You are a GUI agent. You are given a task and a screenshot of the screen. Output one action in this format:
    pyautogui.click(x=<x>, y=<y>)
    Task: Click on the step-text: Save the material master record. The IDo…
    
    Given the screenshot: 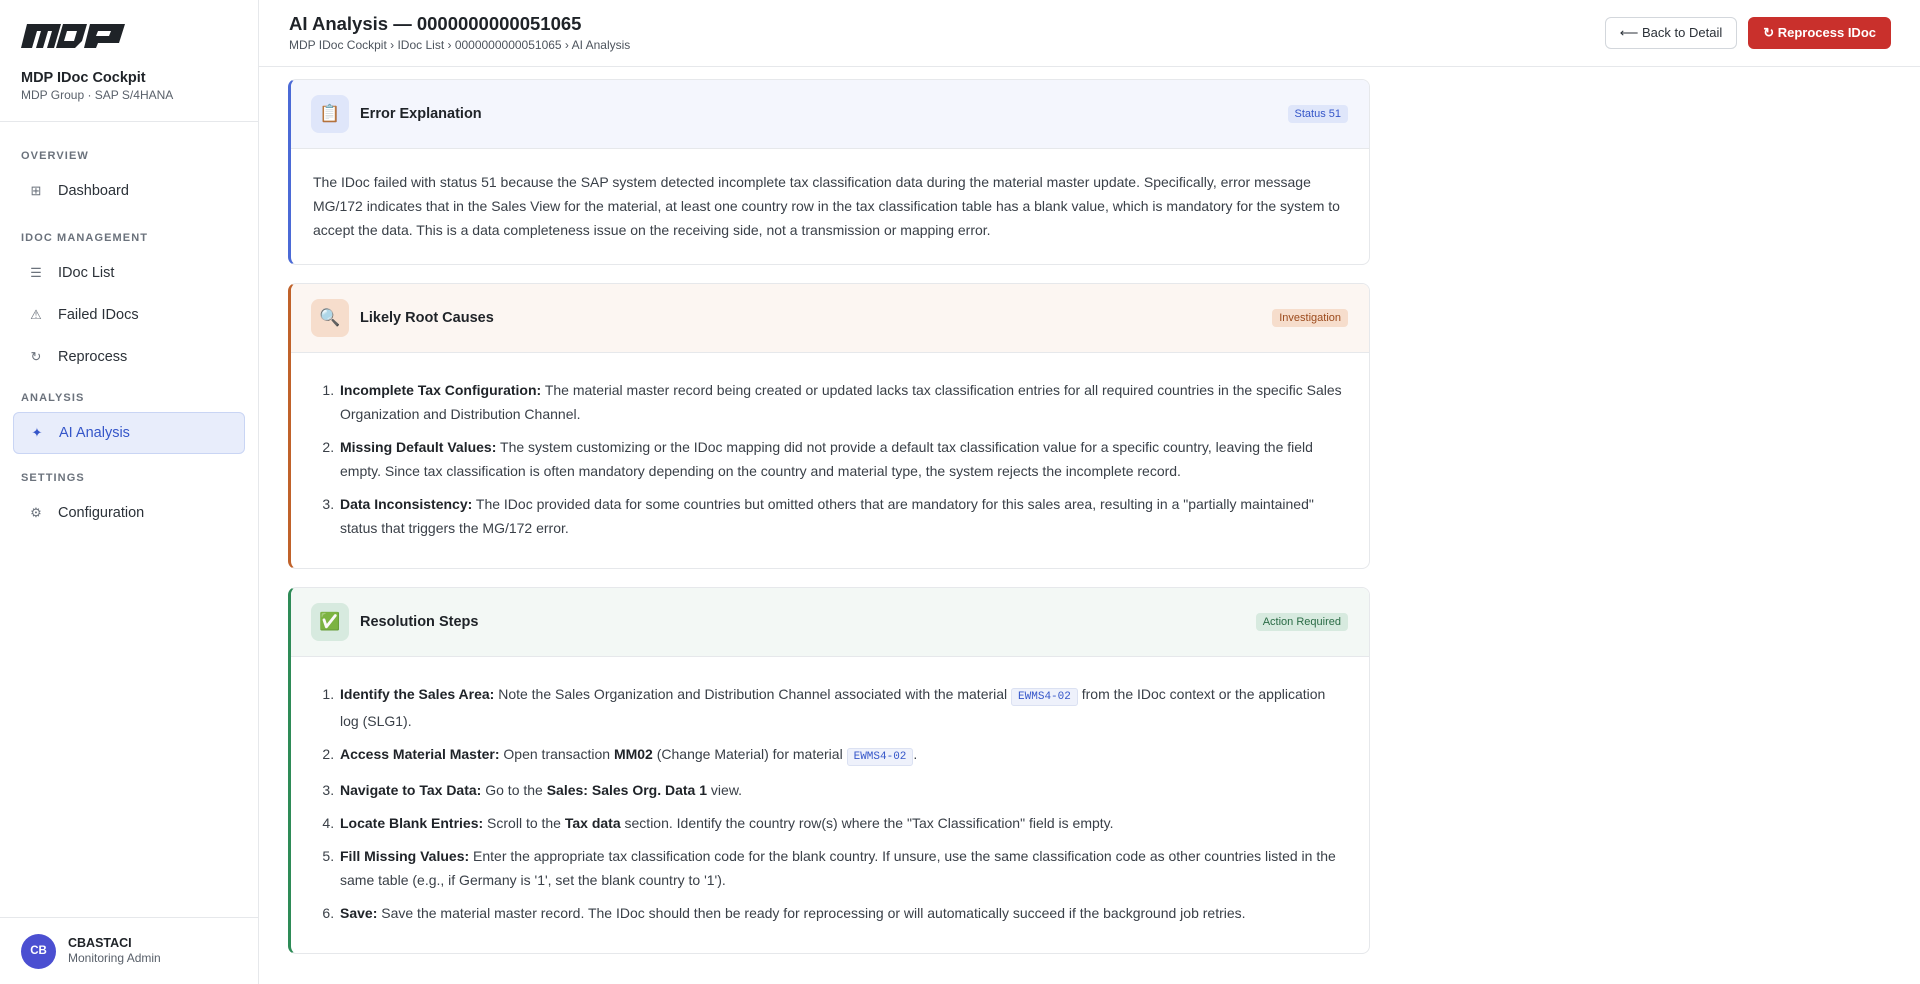 What is the action you would take?
    pyautogui.click(x=811, y=913)
    